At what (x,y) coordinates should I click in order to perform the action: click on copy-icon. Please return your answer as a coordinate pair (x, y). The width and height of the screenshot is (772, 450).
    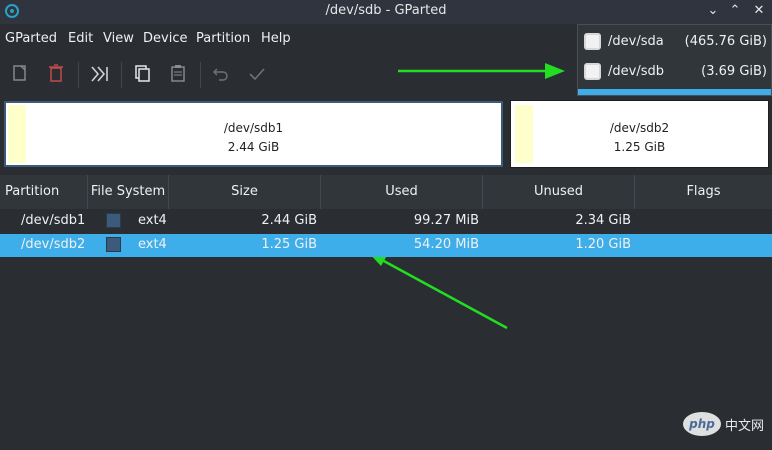
    Looking at the image, I should click on (142, 74).